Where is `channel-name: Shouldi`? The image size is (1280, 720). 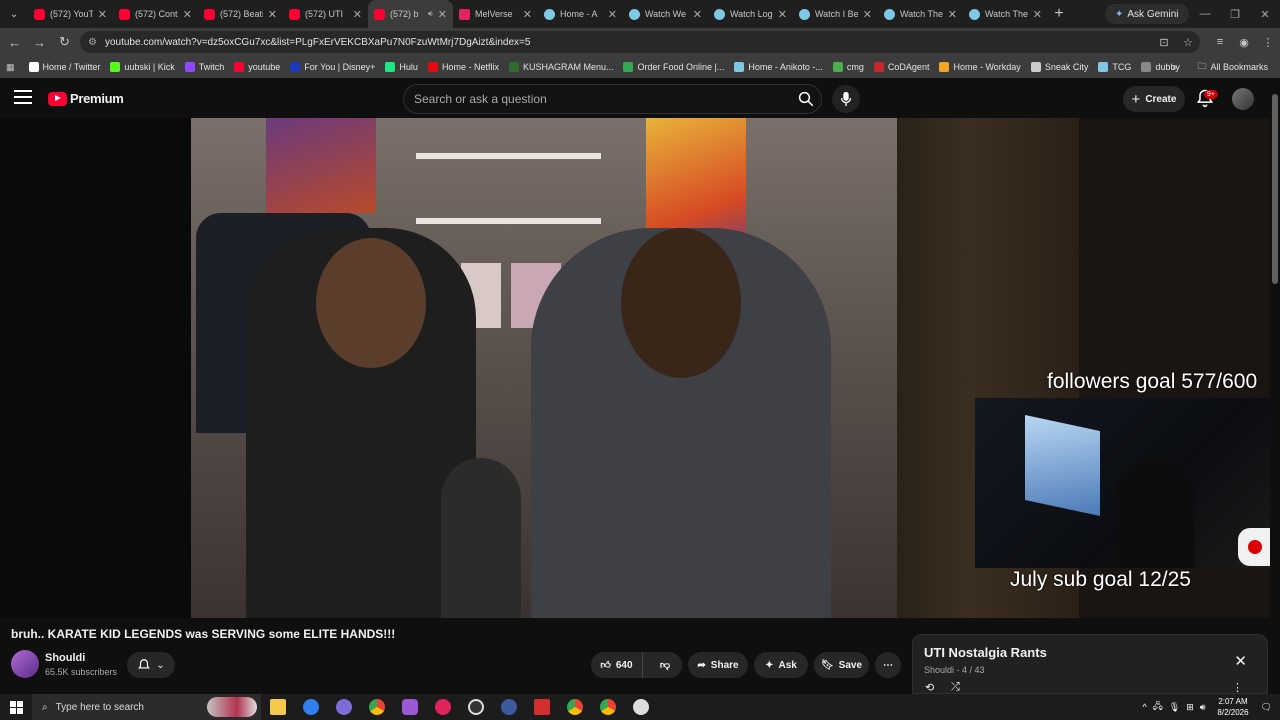 channel-name: Shouldi is located at coordinates (65, 658).